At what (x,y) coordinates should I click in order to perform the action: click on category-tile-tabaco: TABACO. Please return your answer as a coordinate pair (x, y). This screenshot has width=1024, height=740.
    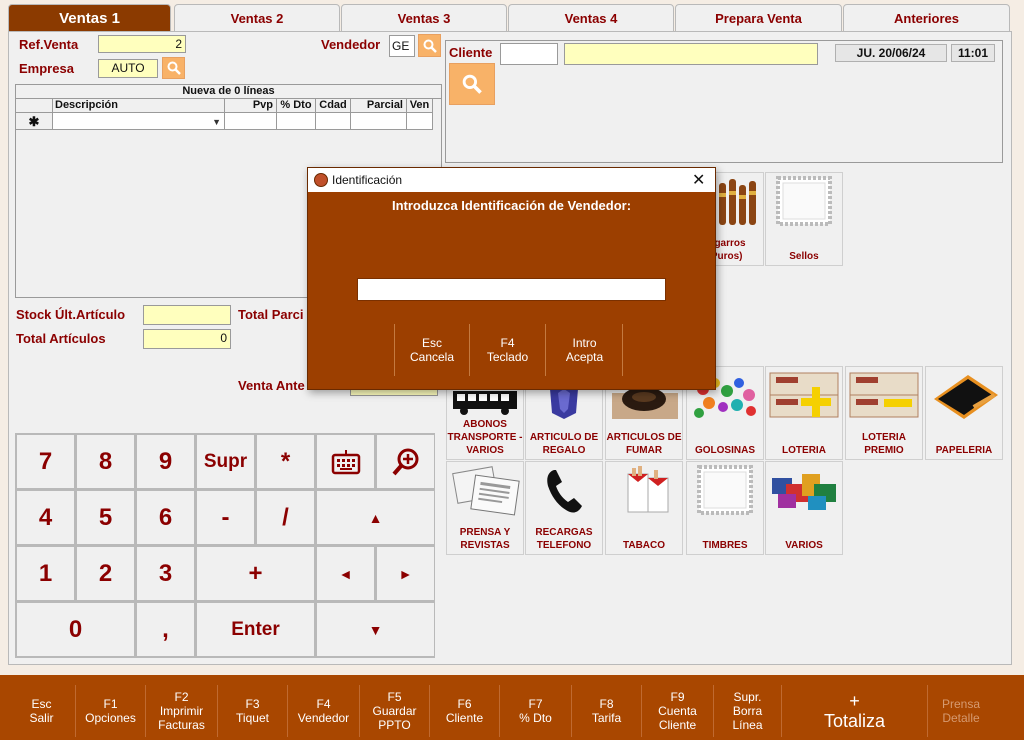
    Looking at the image, I should click on (644, 508).